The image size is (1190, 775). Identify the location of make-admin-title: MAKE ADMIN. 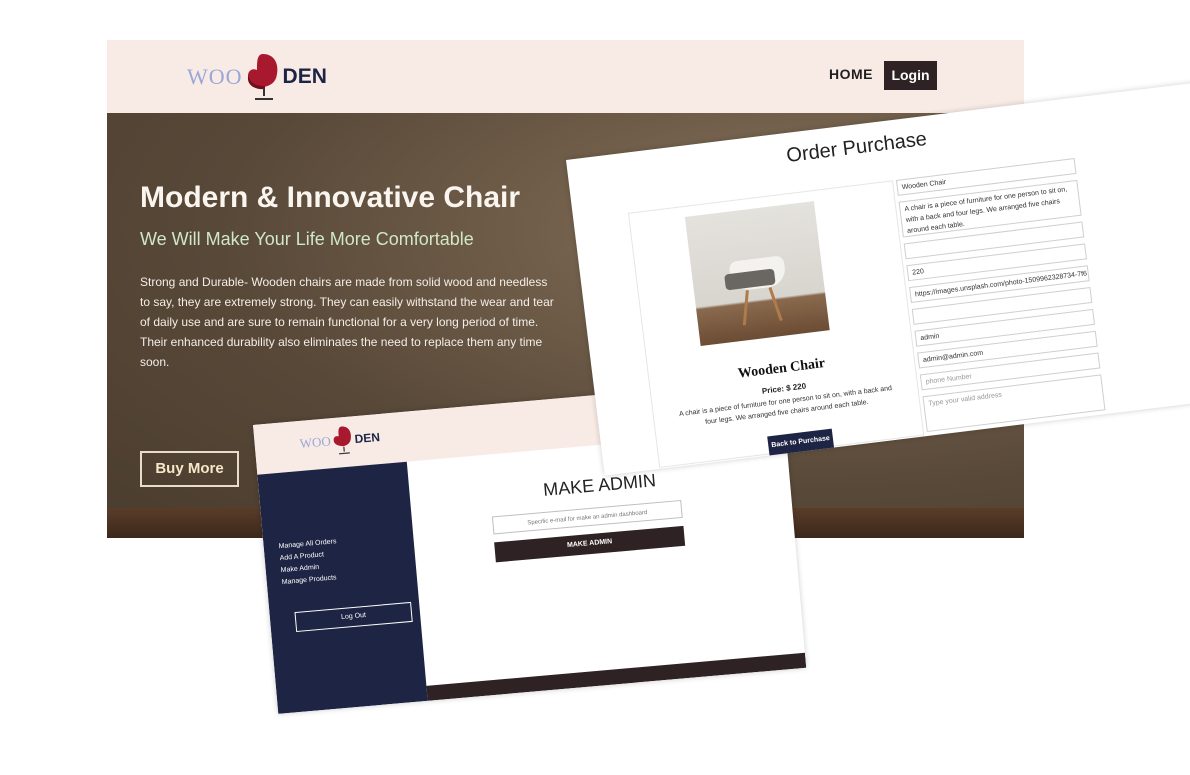
(599, 485).